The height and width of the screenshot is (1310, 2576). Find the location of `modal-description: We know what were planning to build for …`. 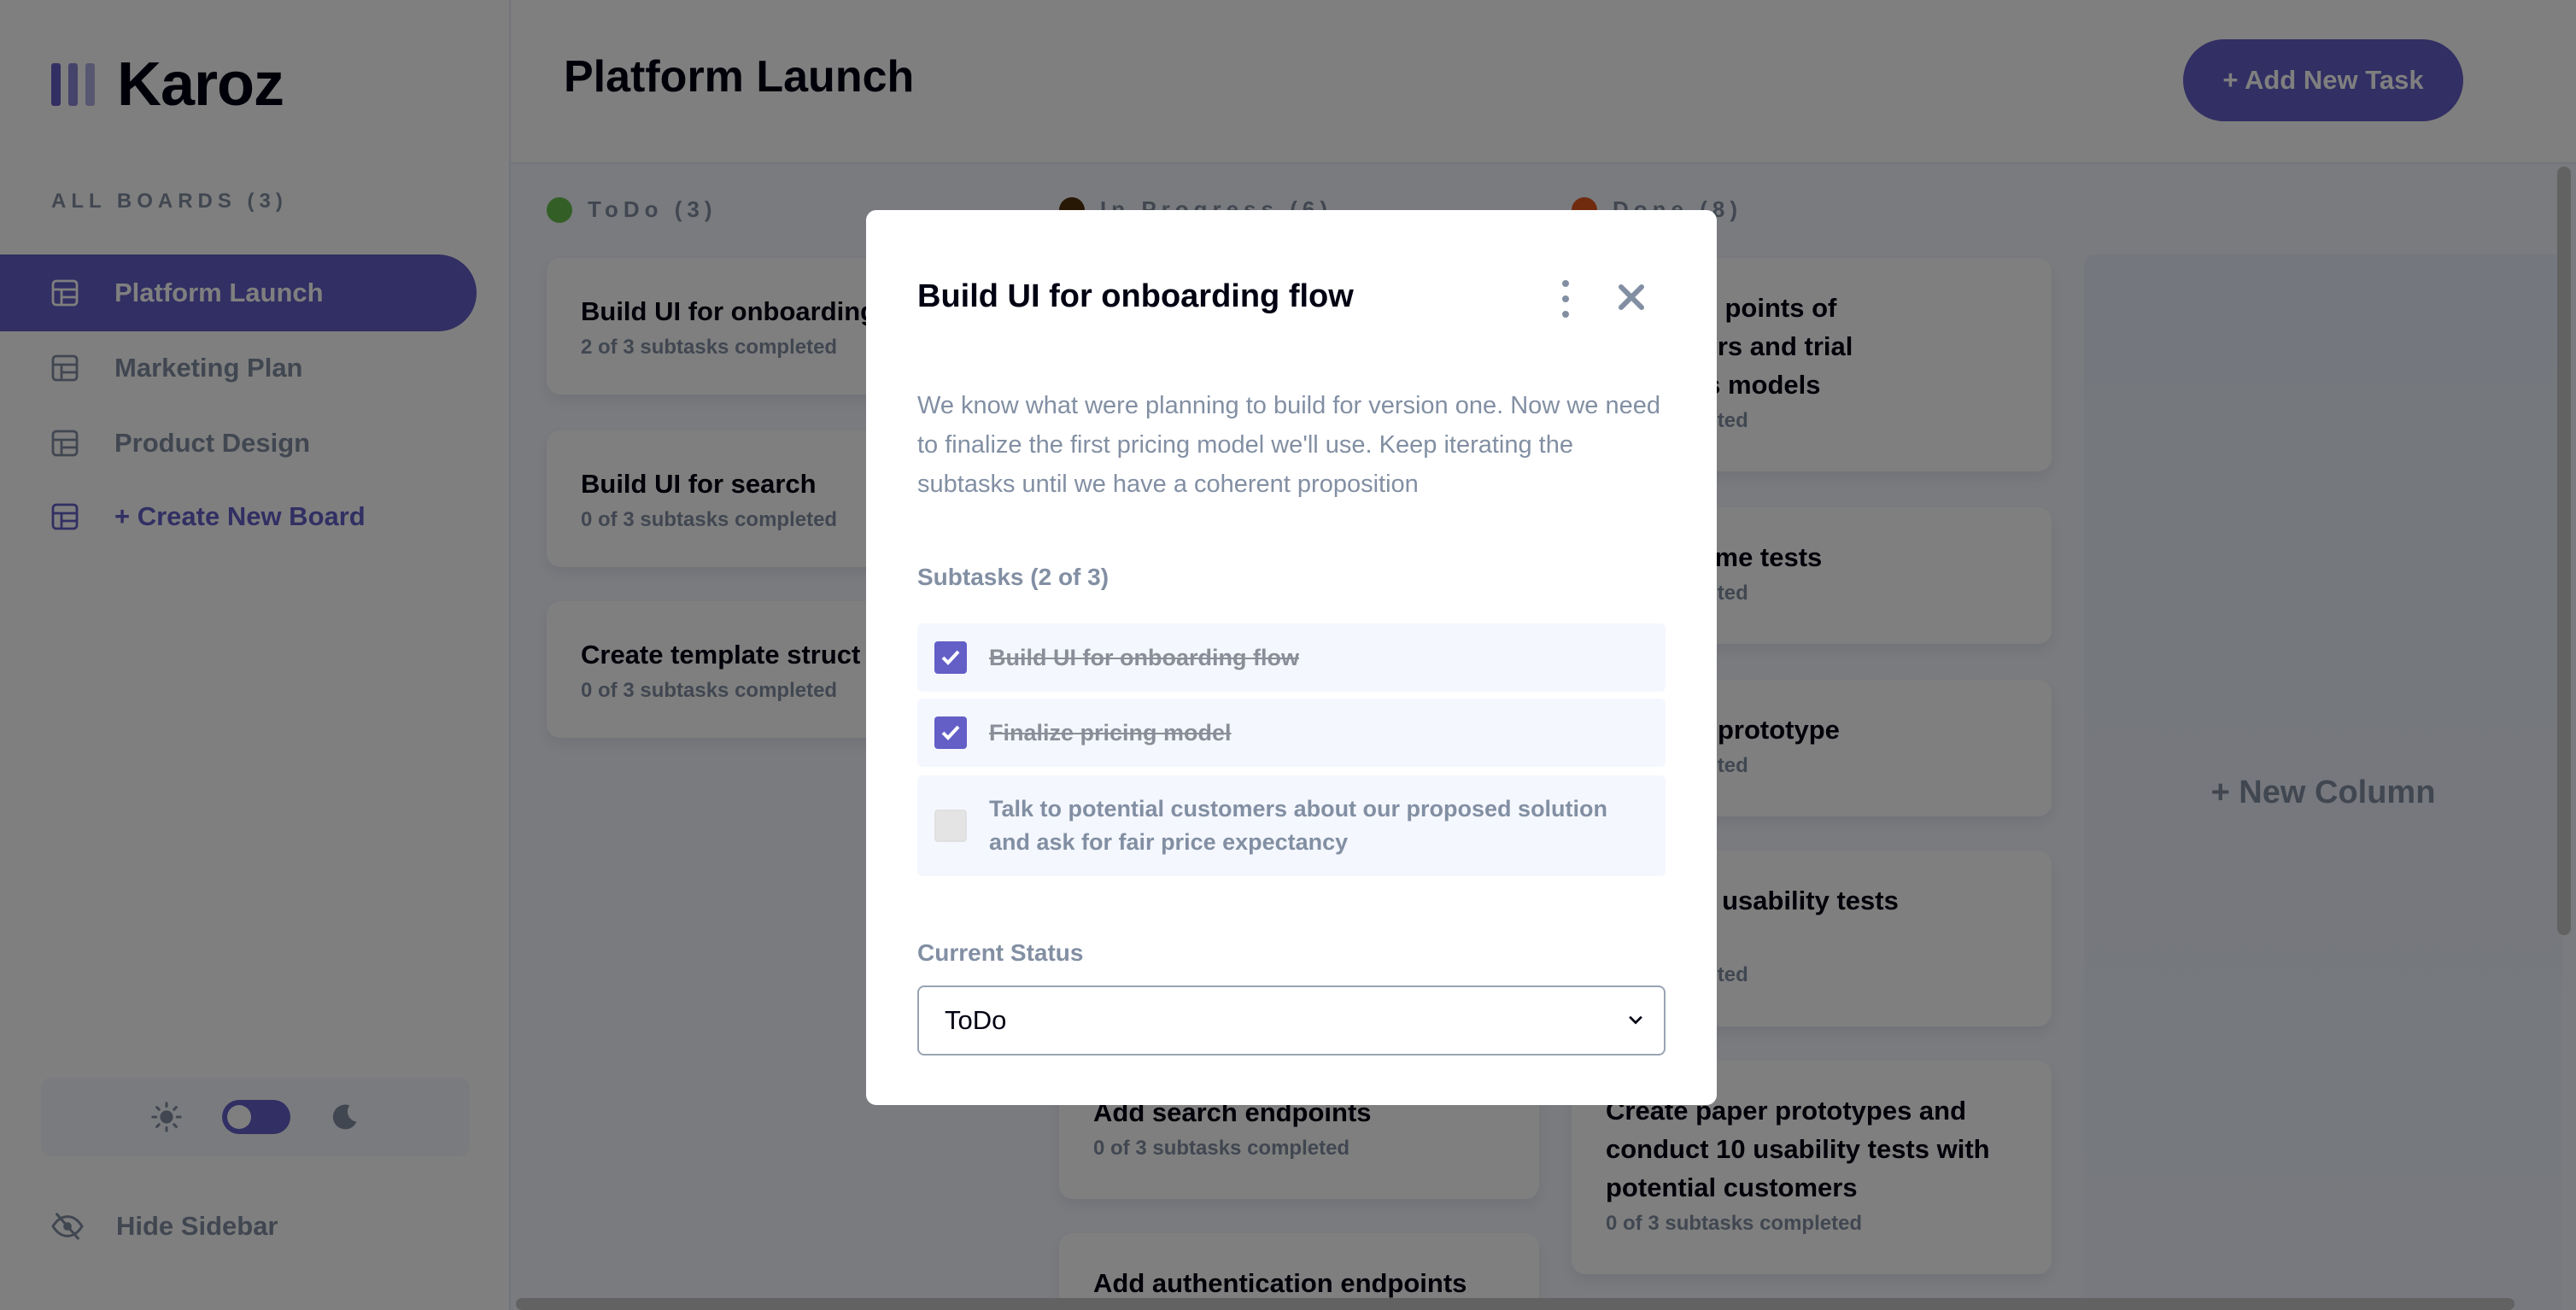

modal-description: We know what were planning to build for … is located at coordinates (1288, 445).